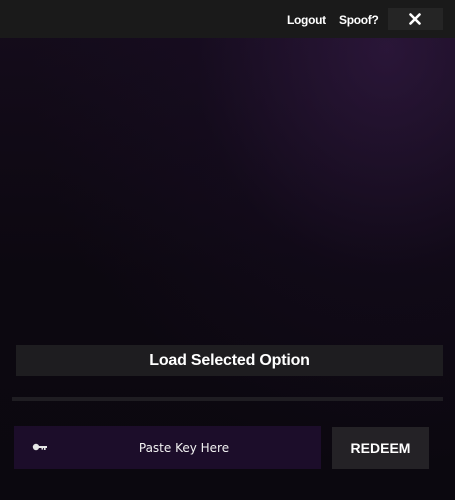 The width and height of the screenshot is (455, 500). I want to click on key-icon, so click(39, 447).